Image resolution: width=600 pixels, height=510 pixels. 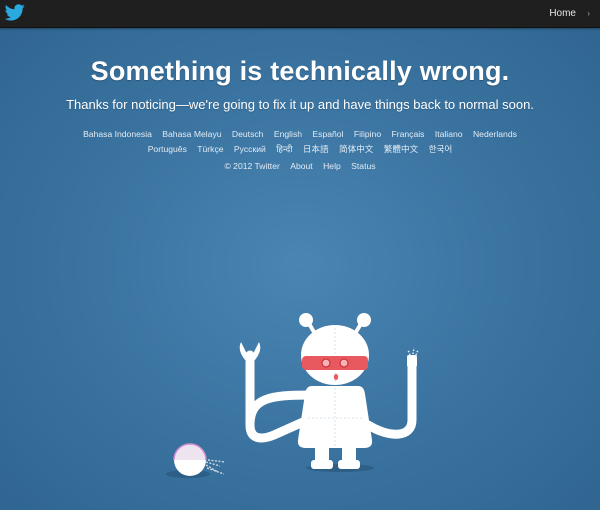 I want to click on left-foot, so click(x=322, y=464).